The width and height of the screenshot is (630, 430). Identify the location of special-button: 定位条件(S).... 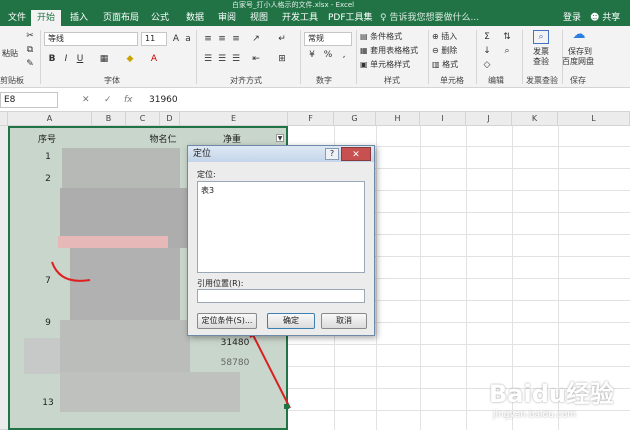
(227, 321).